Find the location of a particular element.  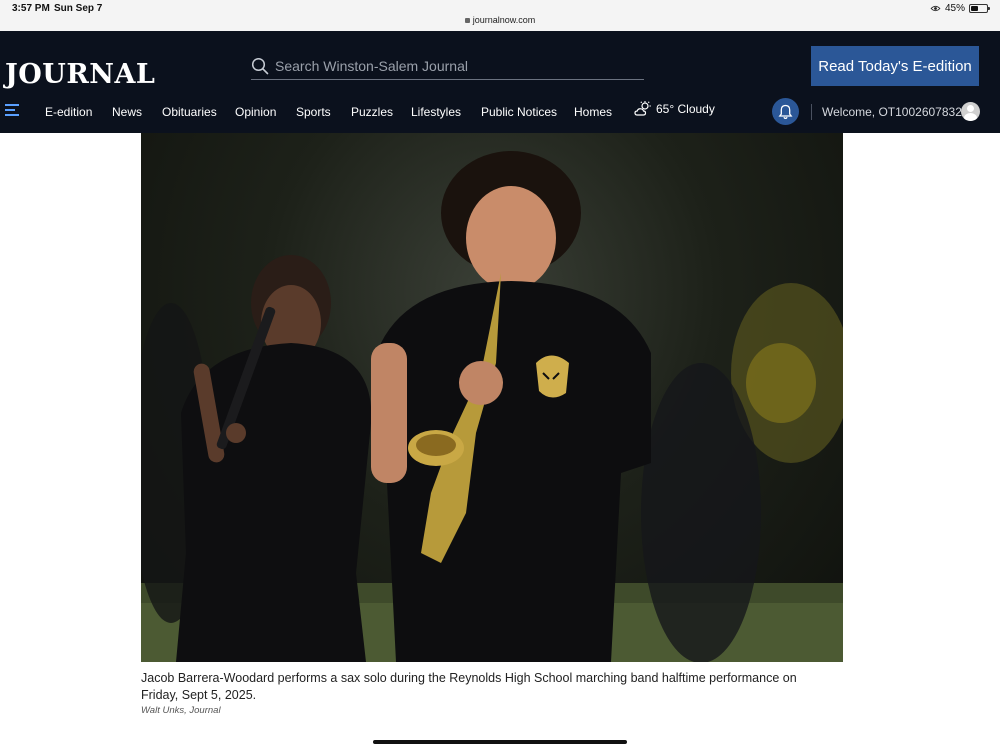

nav-item-public-notices: Public Notices is located at coordinates (519, 112).